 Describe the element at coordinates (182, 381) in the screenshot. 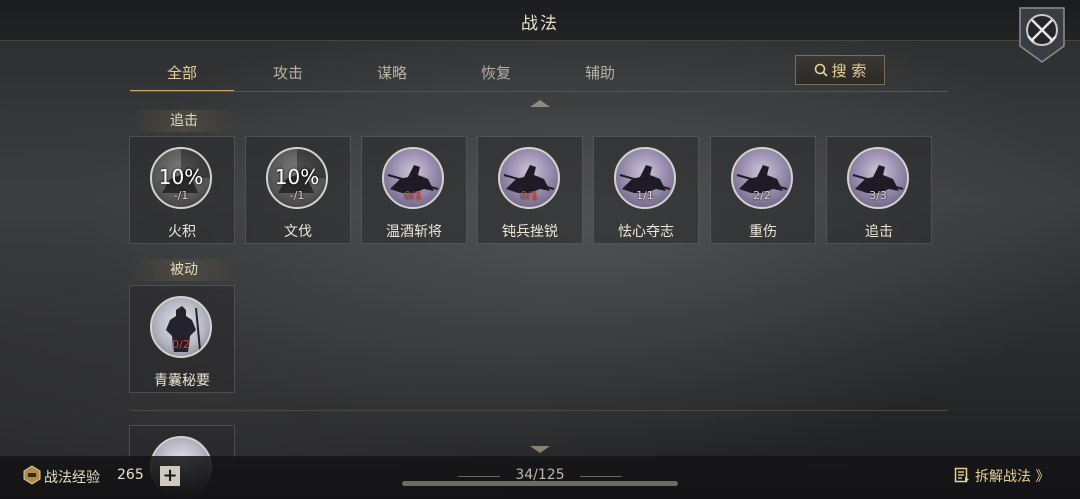

I see `tactic-name: 青囊秘要` at that location.